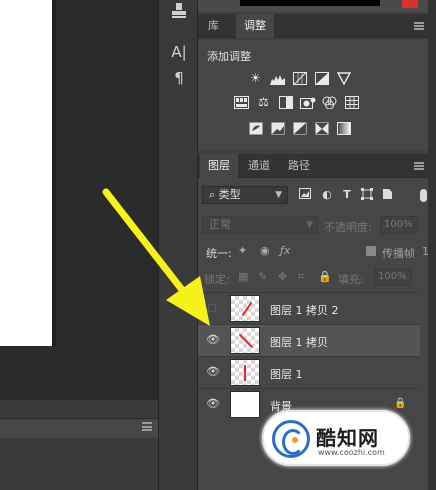 Image resolution: width=436 pixels, height=490 pixels. I want to click on gradient-map-icon, so click(343, 128).